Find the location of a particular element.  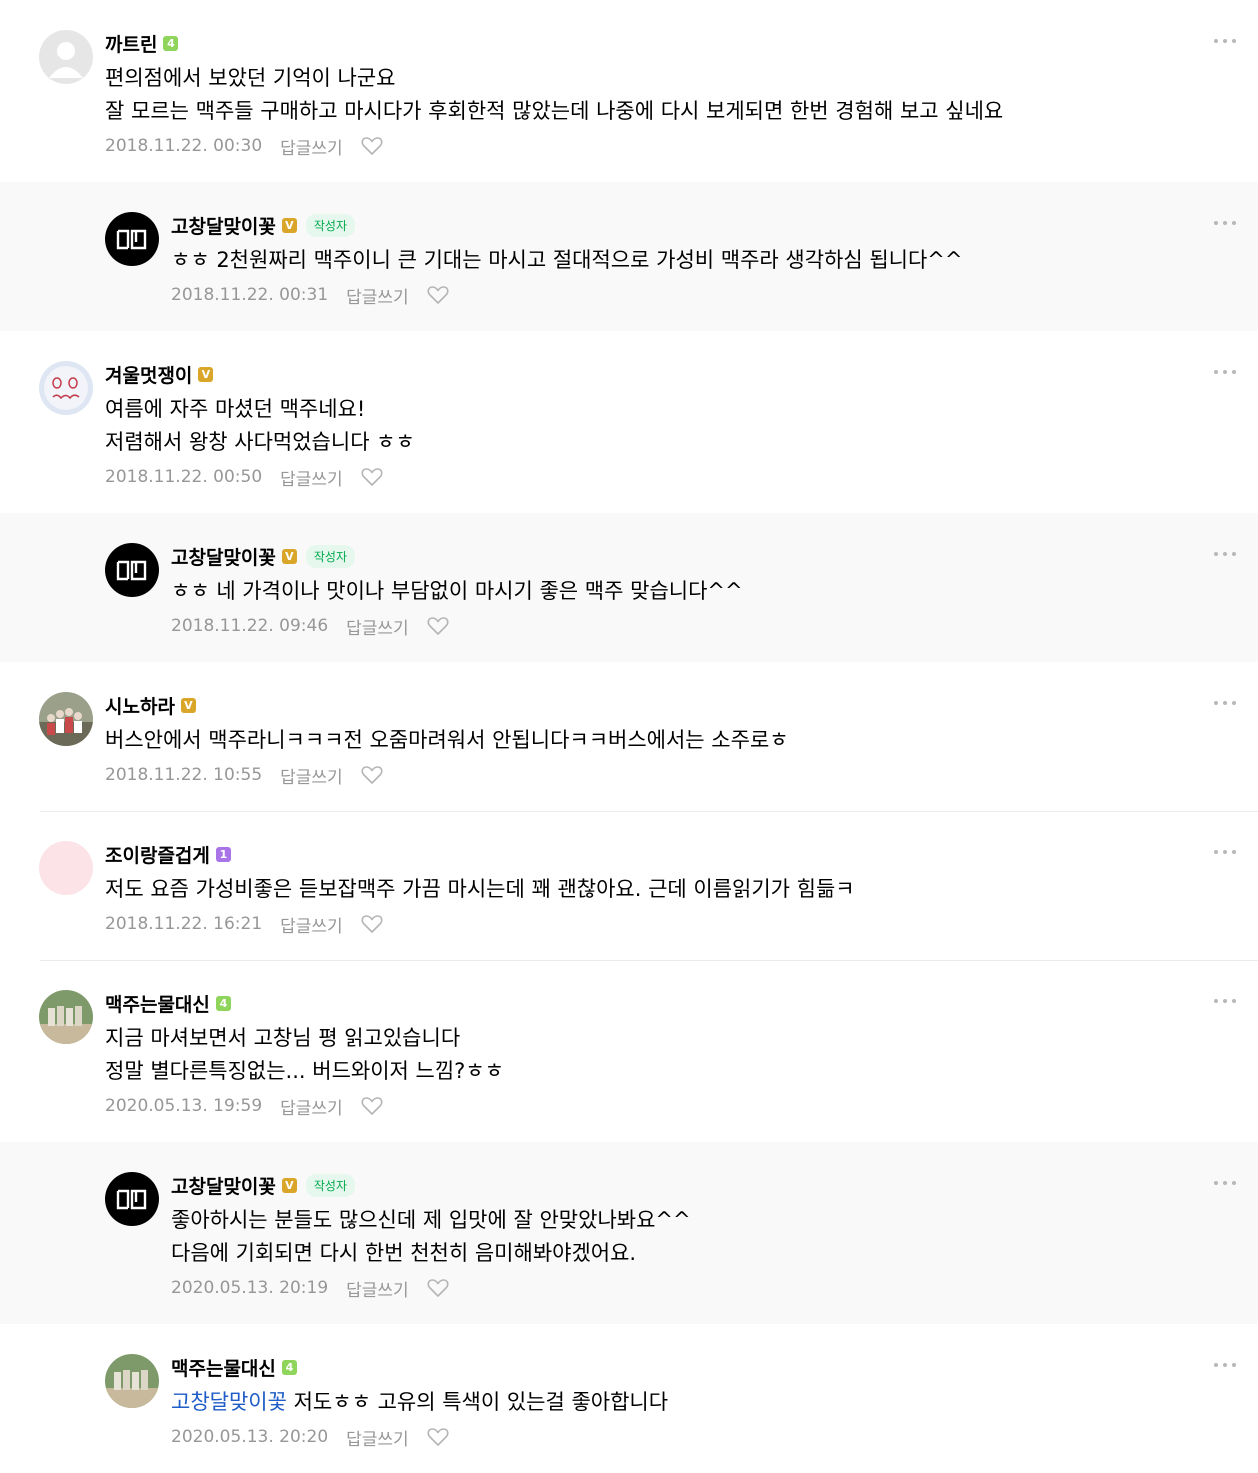

comment-text-line: 여름에 자주 마셨던 맥주네요! is located at coordinates (235, 409).